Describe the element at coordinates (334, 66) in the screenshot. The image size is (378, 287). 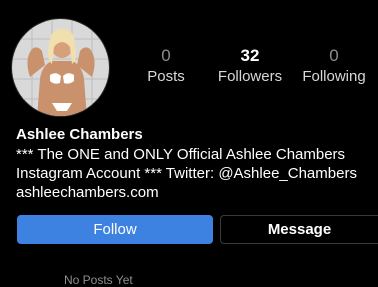
I see `following-stat: 0 Following` at that location.